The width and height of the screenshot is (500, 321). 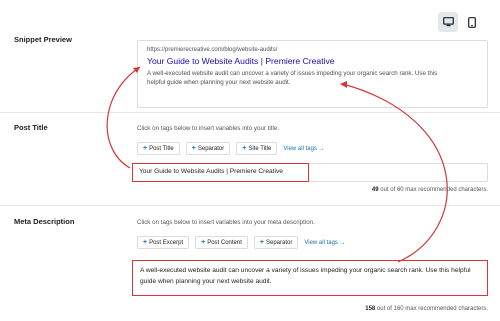 I want to click on desktop-view-button, so click(x=448, y=22).